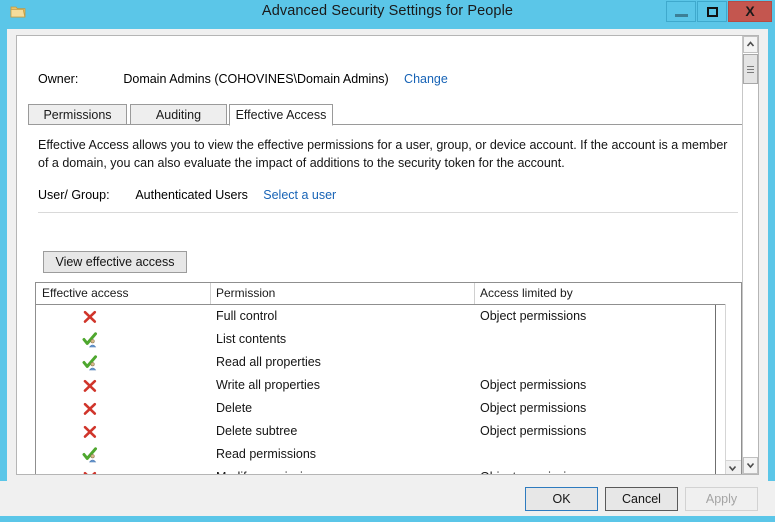  Describe the element at coordinates (257, 431) in the screenshot. I see `permission-label: Delete subtree` at that location.